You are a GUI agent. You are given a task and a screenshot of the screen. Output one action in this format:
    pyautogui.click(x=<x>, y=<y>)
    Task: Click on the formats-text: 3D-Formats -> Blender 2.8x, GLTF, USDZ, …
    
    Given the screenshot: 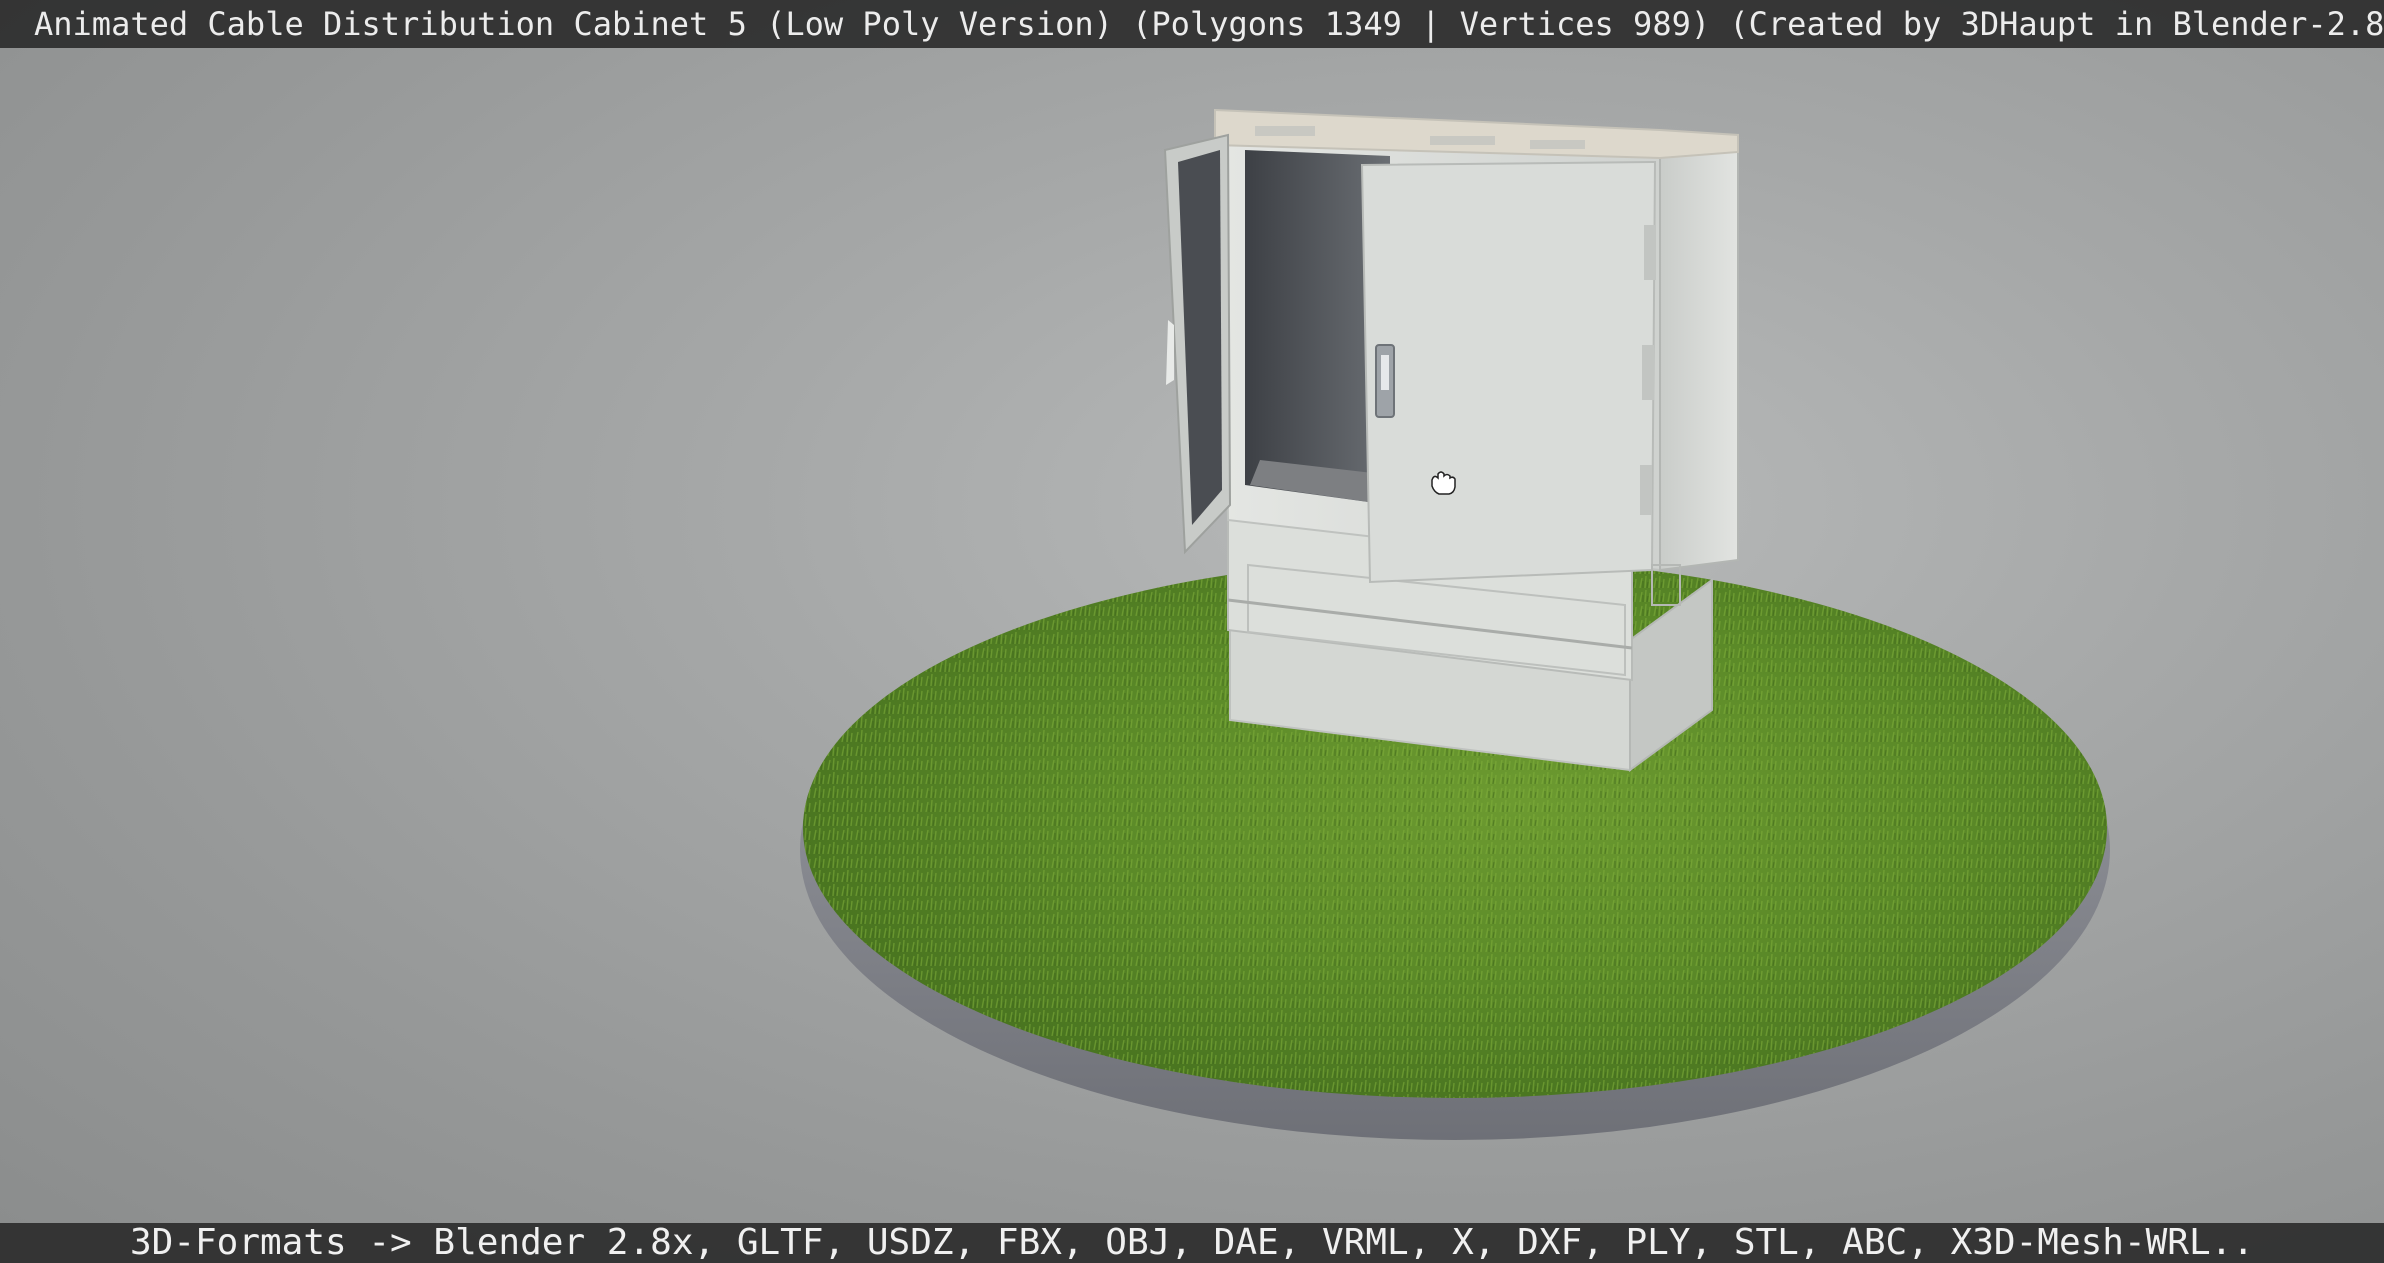 What is the action you would take?
    pyautogui.click(x=1192, y=1242)
    